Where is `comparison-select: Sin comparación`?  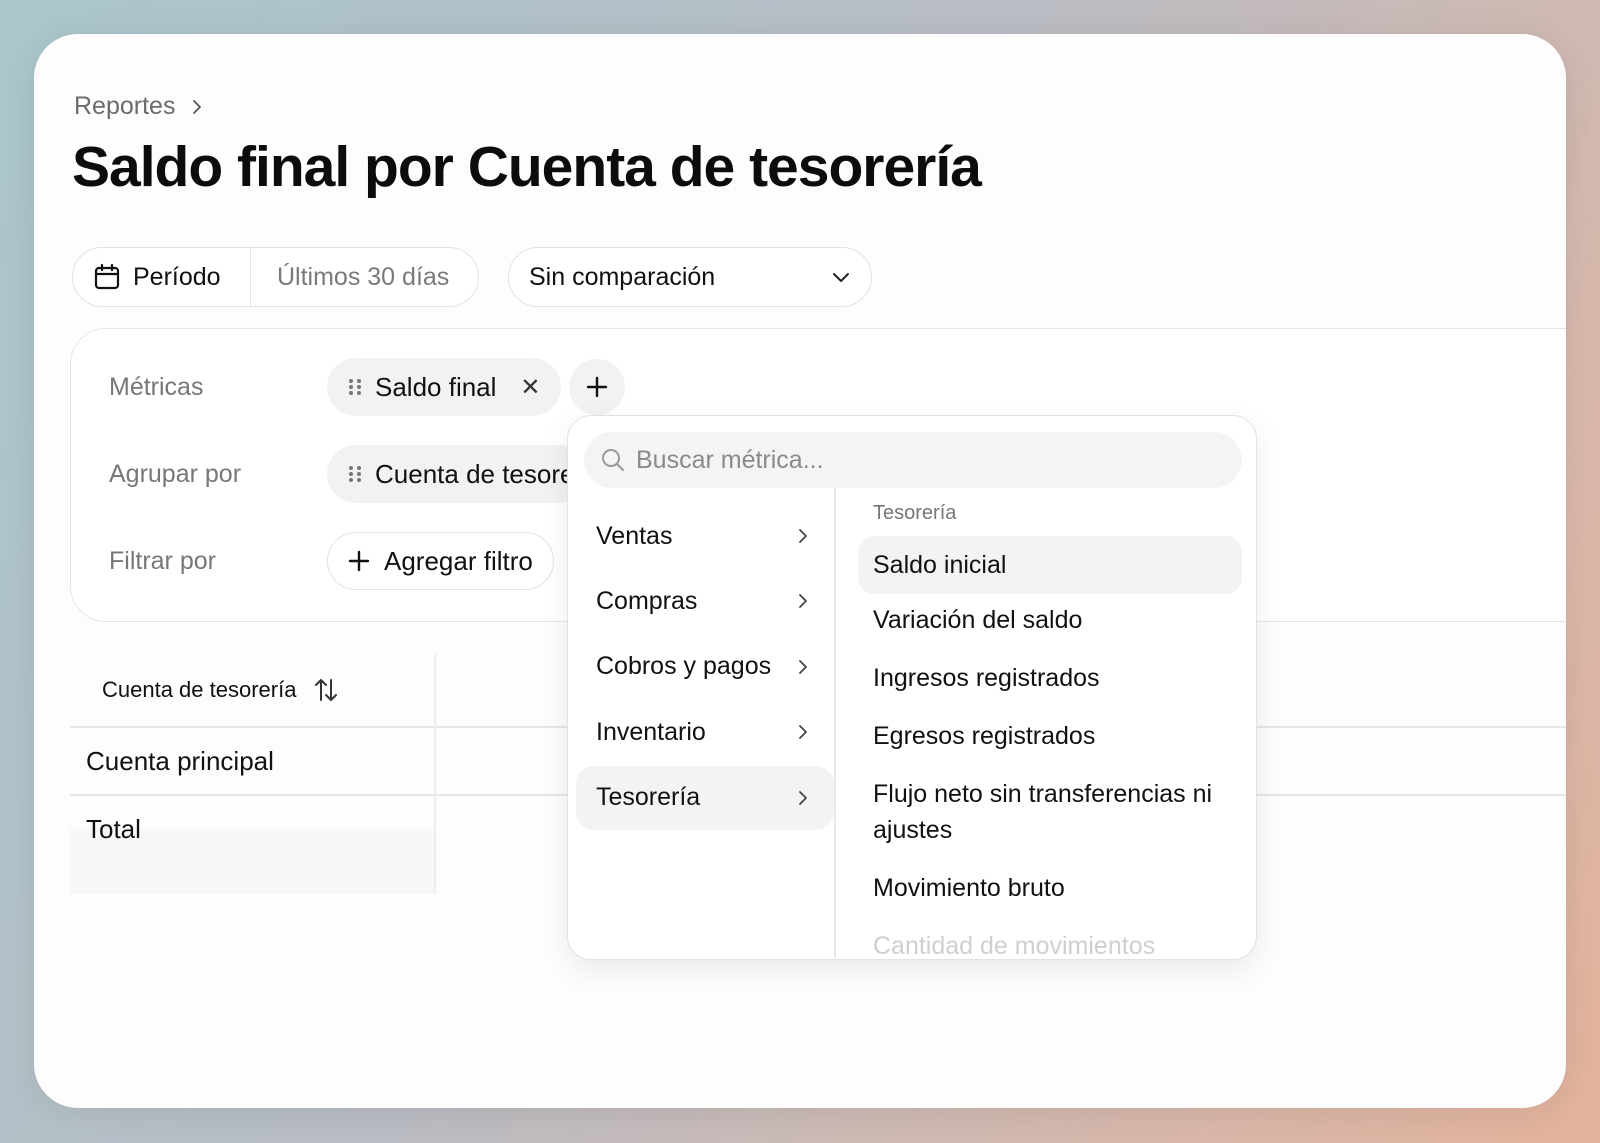 comparison-select: Sin comparación is located at coordinates (690, 277).